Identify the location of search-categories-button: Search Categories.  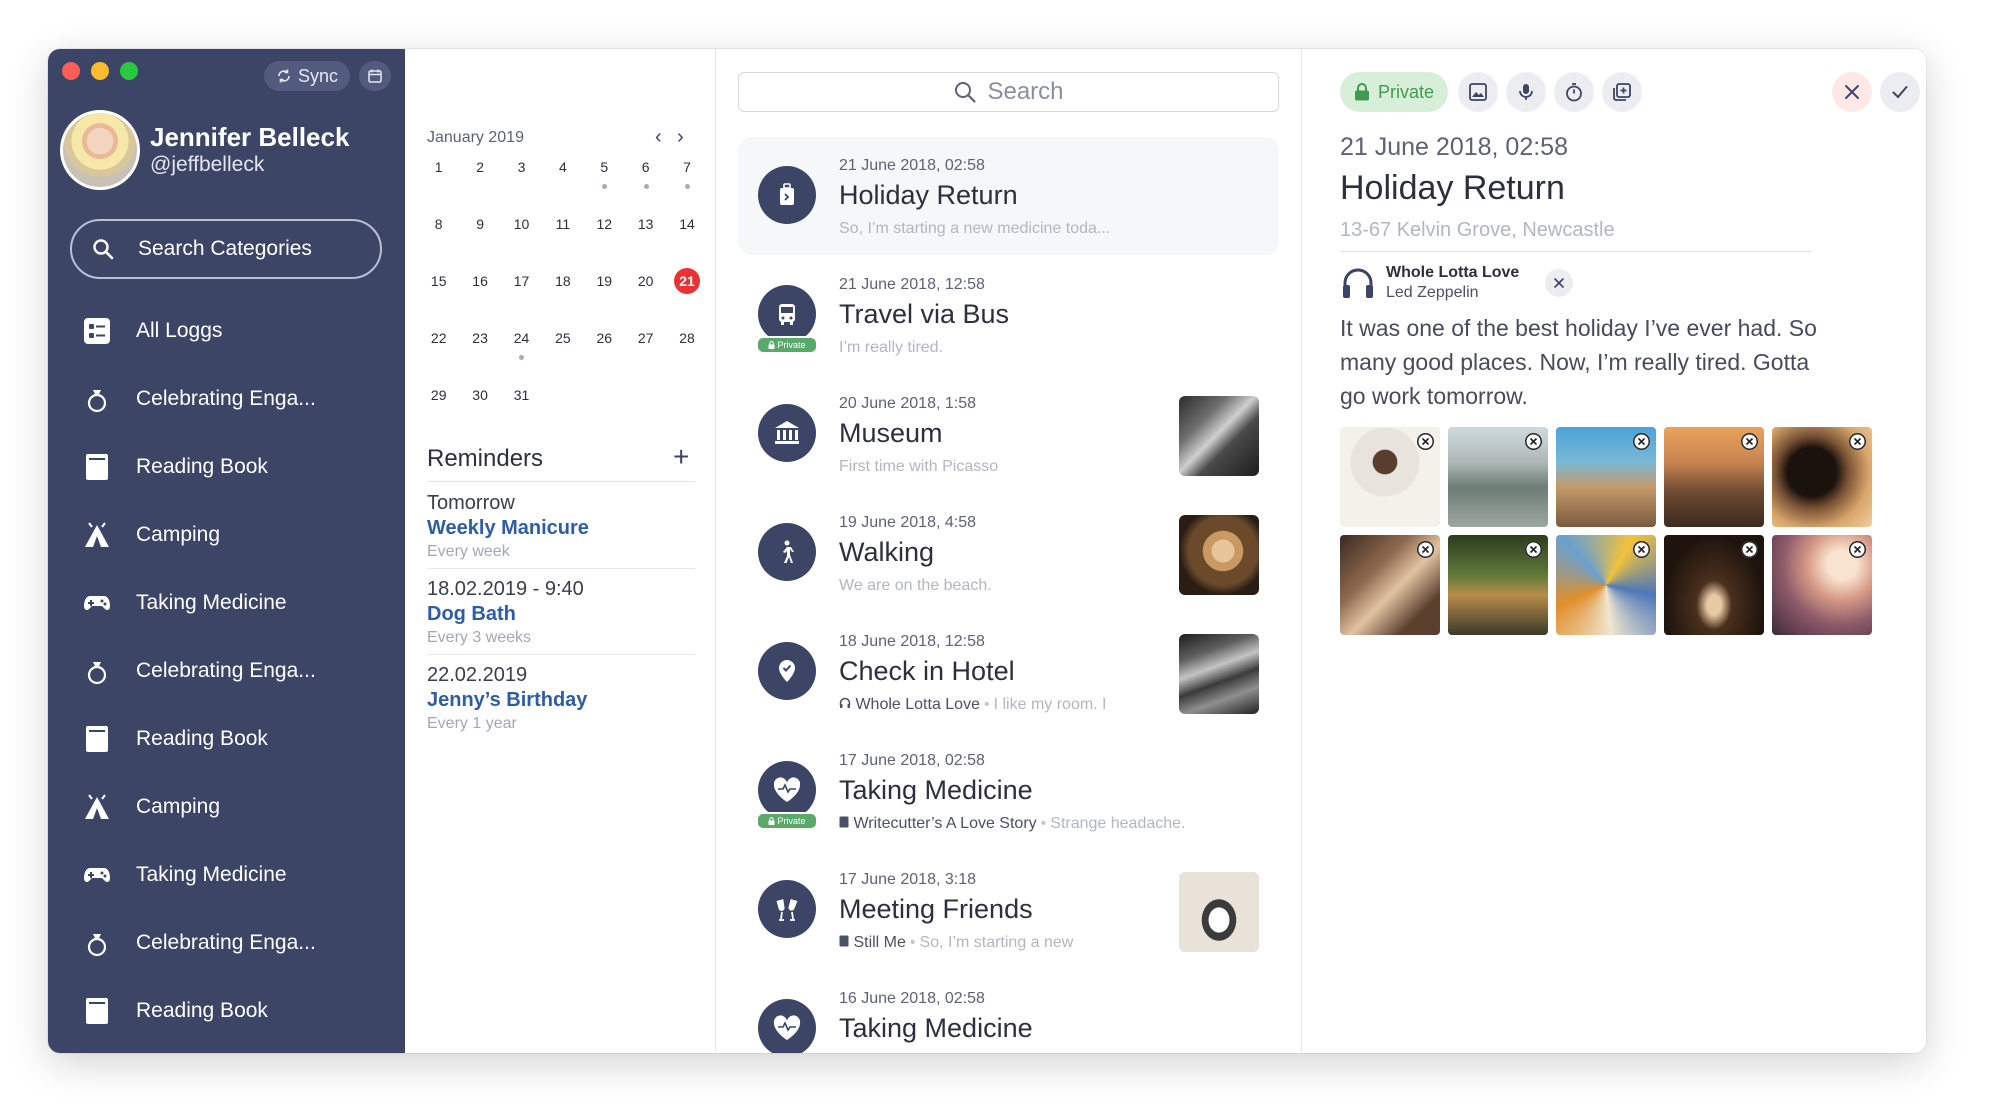
(226, 249).